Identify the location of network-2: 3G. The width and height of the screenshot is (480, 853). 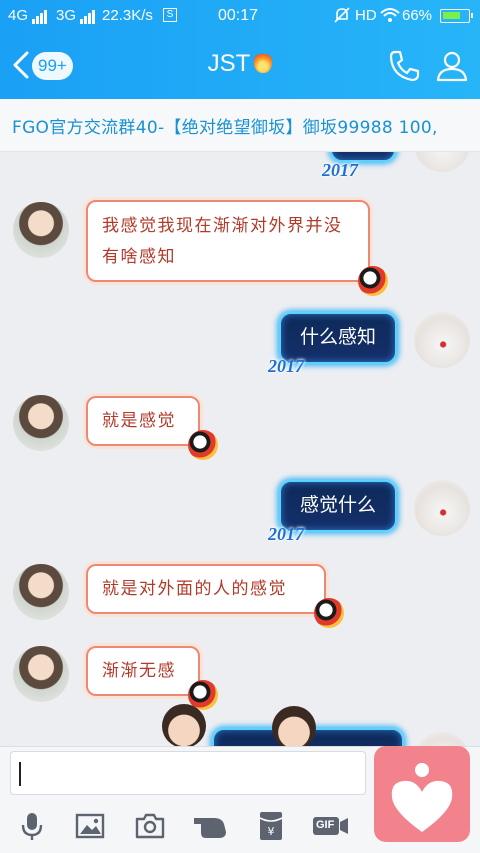
(76, 15).